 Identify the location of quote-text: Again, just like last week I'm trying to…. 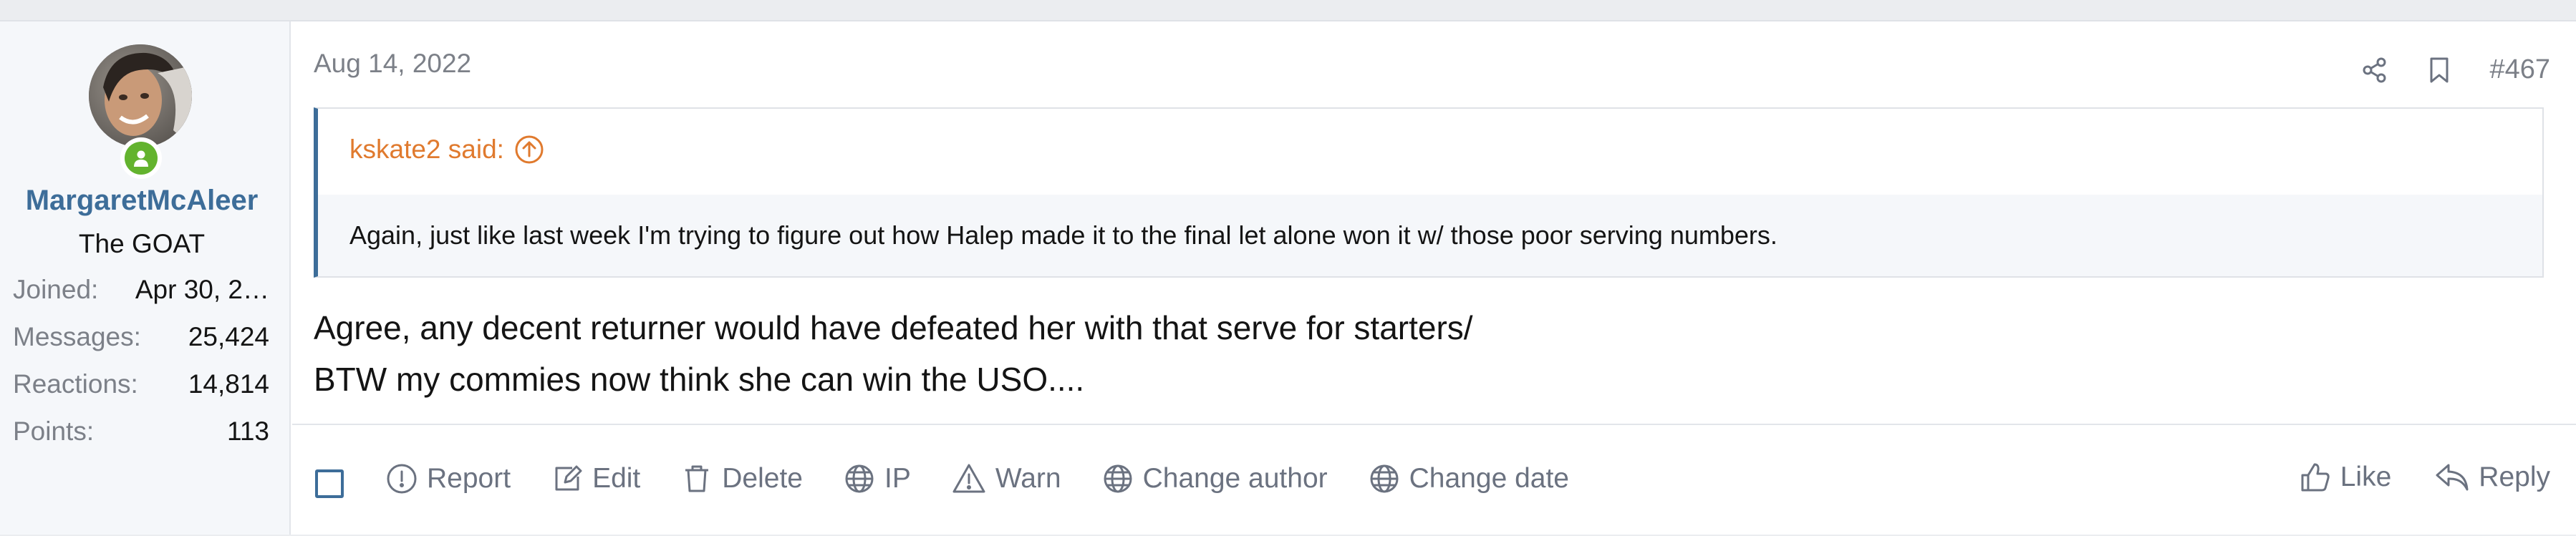
(1430, 235).